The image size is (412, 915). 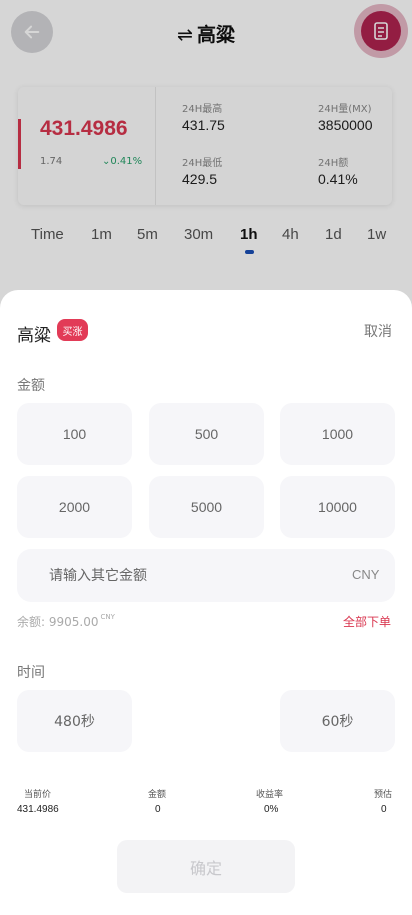 What do you see at coordinates (337, 507) in the screenshot?
I see `amount-option-10000: 10000` at bounding box center [337, 507].